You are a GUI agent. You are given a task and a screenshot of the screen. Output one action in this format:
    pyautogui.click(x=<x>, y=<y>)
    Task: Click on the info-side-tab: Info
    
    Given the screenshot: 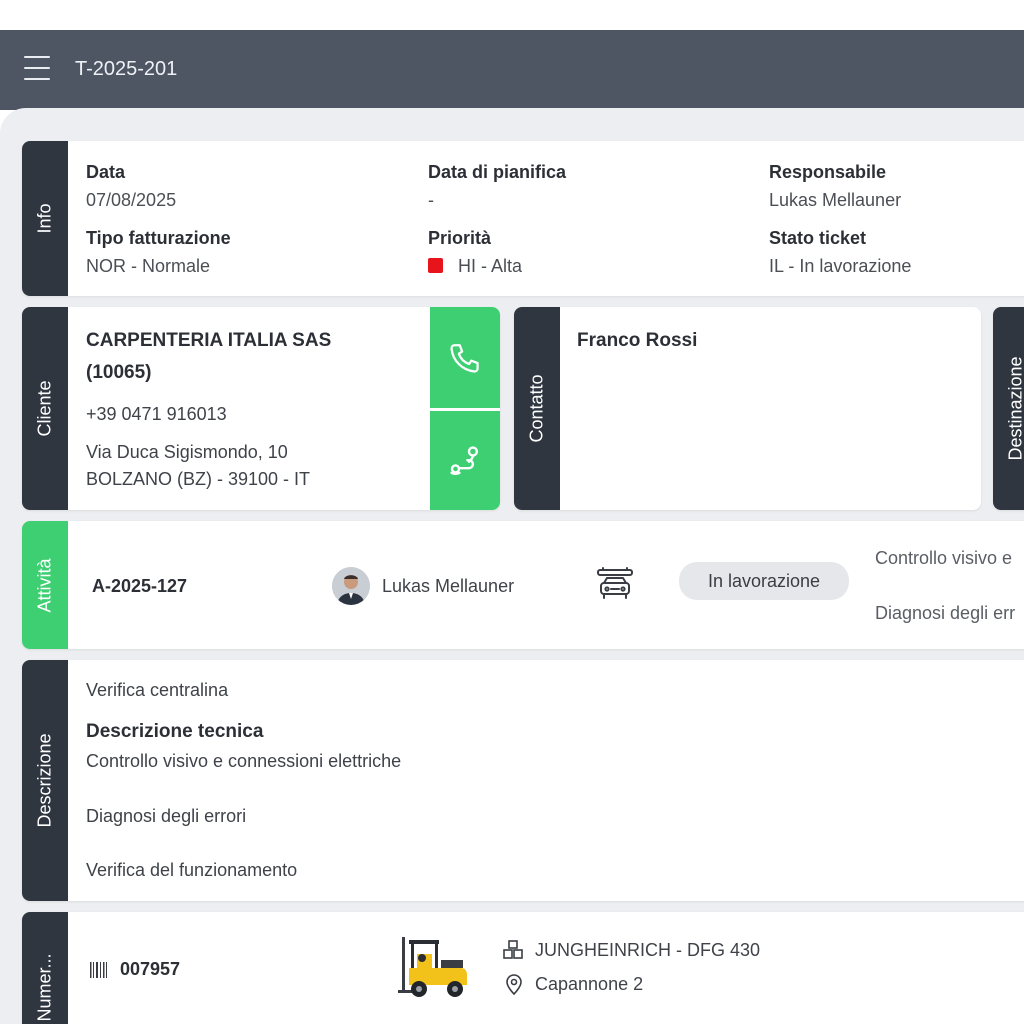 What is the action you would take?
    pyautogui.click(x=45, y=218)
    